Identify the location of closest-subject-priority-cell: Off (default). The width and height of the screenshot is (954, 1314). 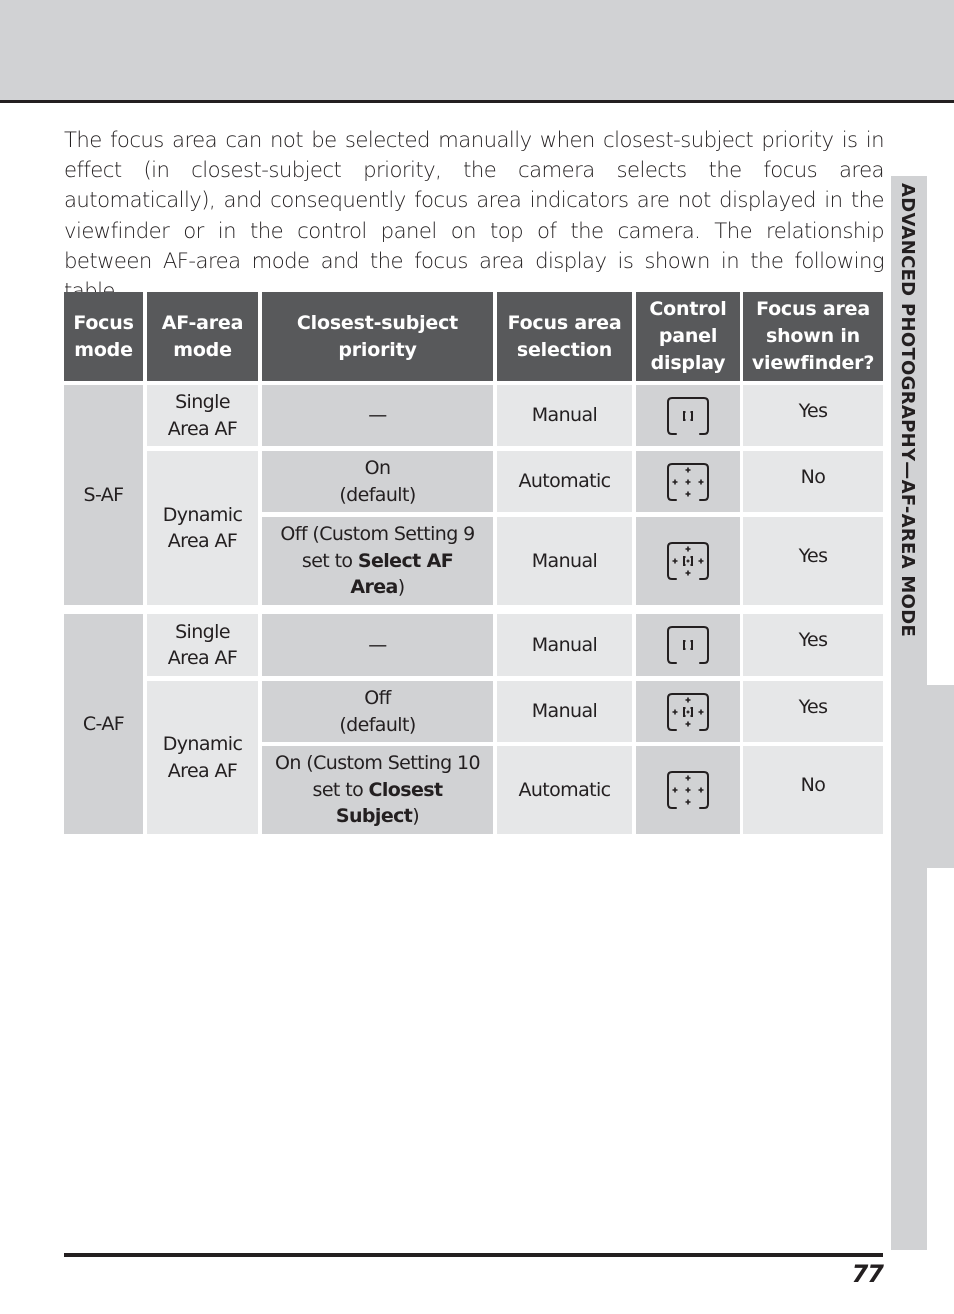
(377, 711).